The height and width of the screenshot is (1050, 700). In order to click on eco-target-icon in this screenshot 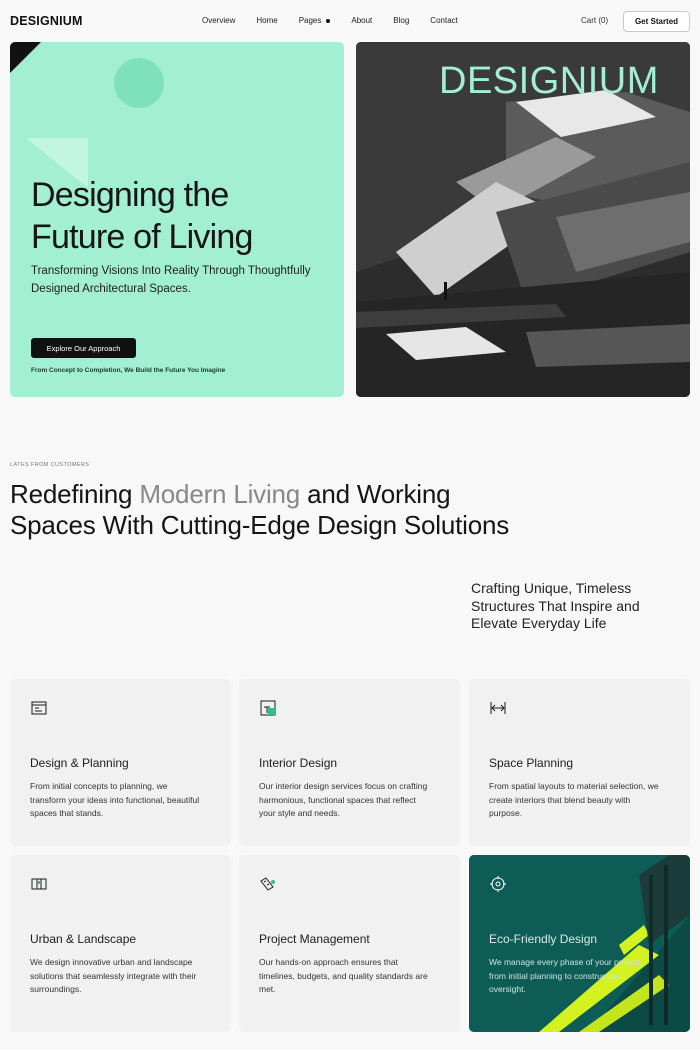, I will do `click(498, 884)`.